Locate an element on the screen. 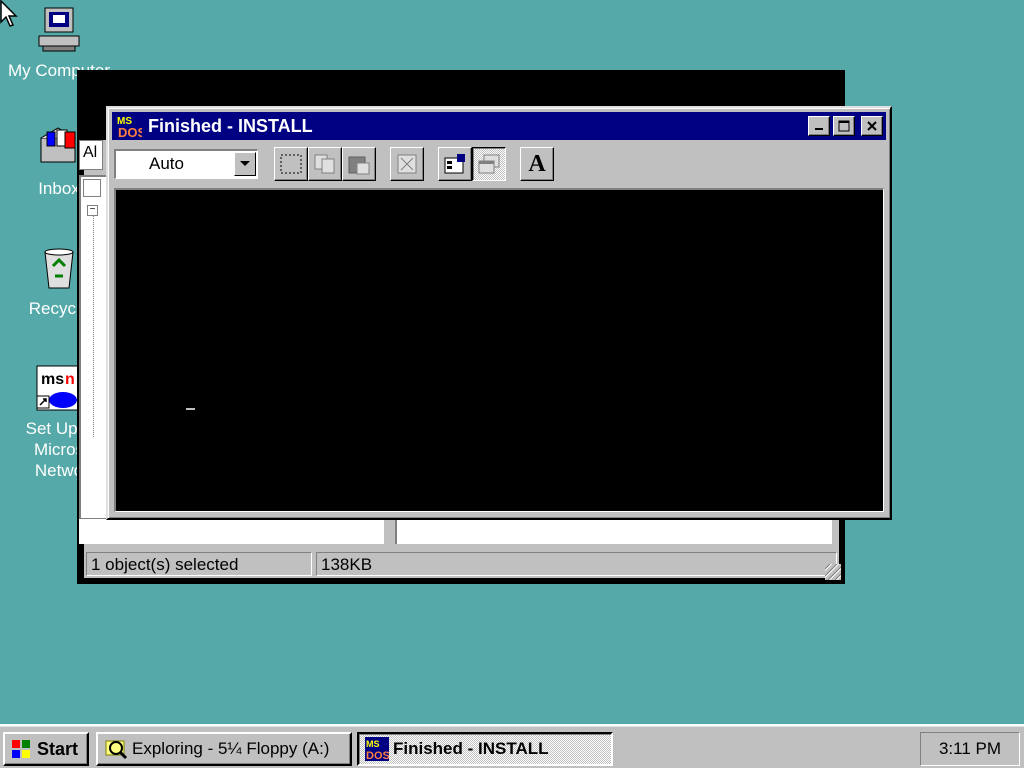  maximize-button is located at coordinates (844, 126).